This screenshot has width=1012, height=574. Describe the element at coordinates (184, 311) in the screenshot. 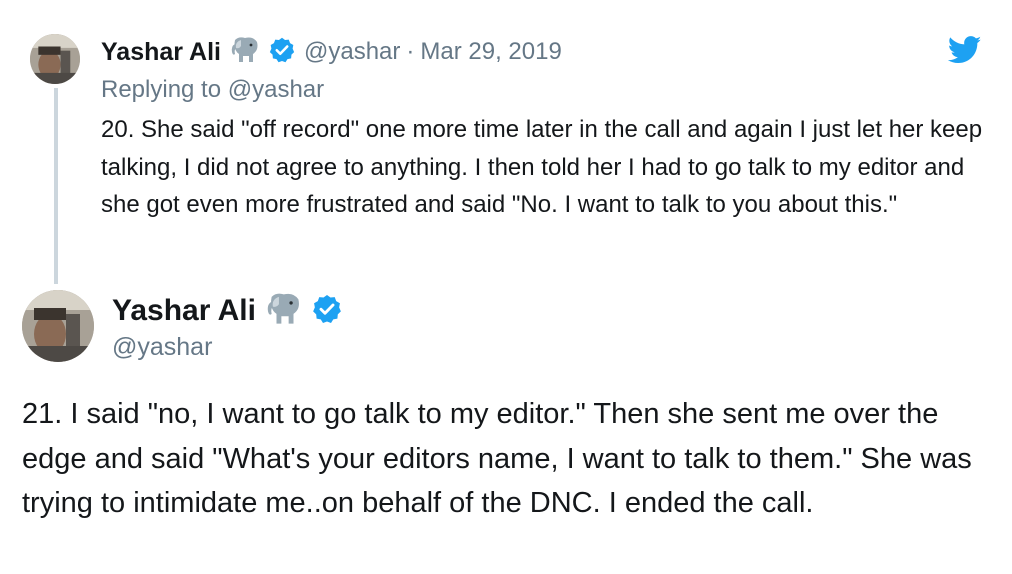

I see `tweet2-display-name: Yashar Ali` at that location.